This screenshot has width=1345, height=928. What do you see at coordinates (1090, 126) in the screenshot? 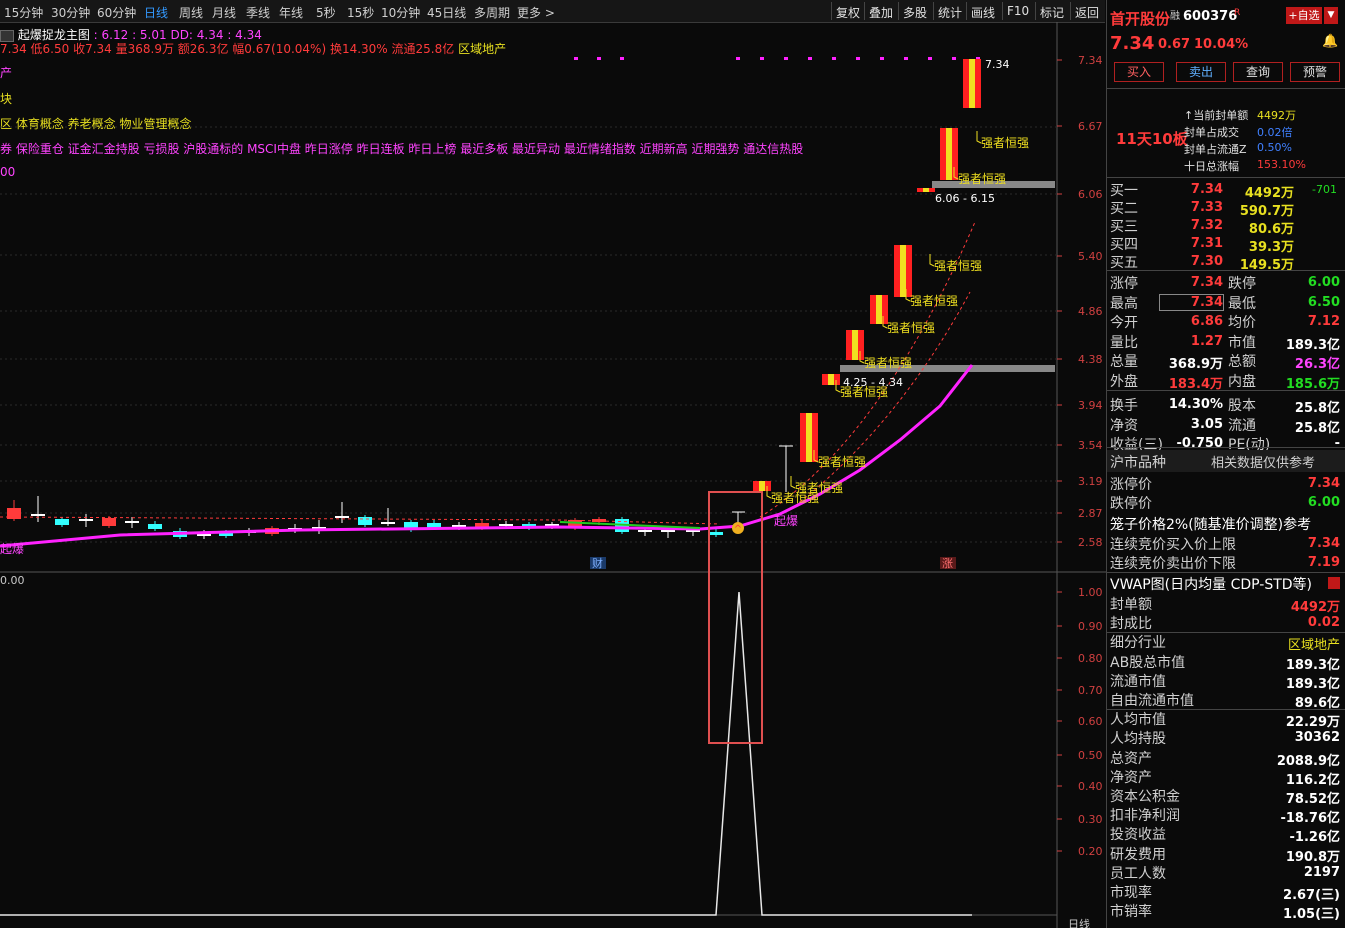
I see `axis-tick: 6.67` at bounding box center [1090, 126].